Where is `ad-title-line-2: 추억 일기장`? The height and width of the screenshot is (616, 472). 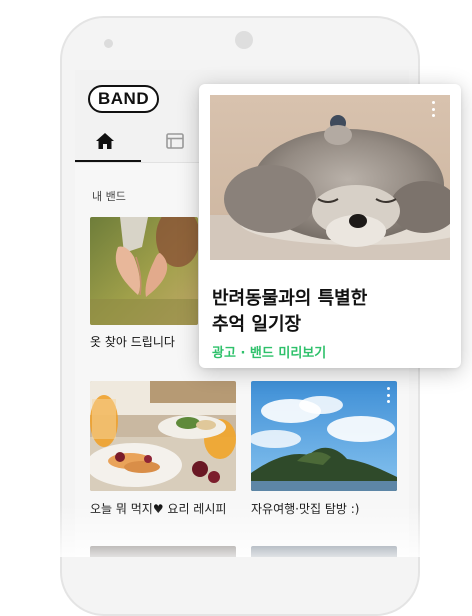
ad-title-line-2: 추억 일기장 is located at coordinates (257, 324).